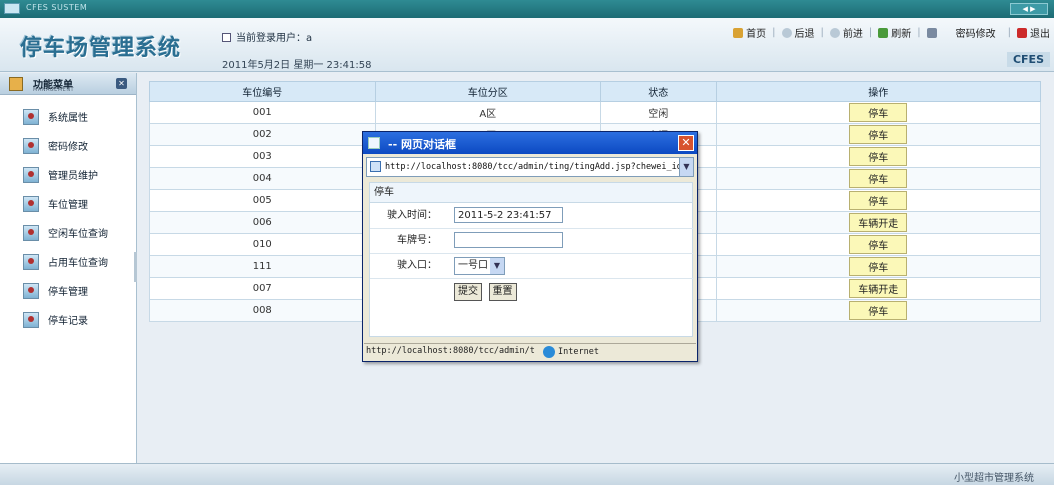  I want to click on cell-space-id: 008, so click(262, 310).